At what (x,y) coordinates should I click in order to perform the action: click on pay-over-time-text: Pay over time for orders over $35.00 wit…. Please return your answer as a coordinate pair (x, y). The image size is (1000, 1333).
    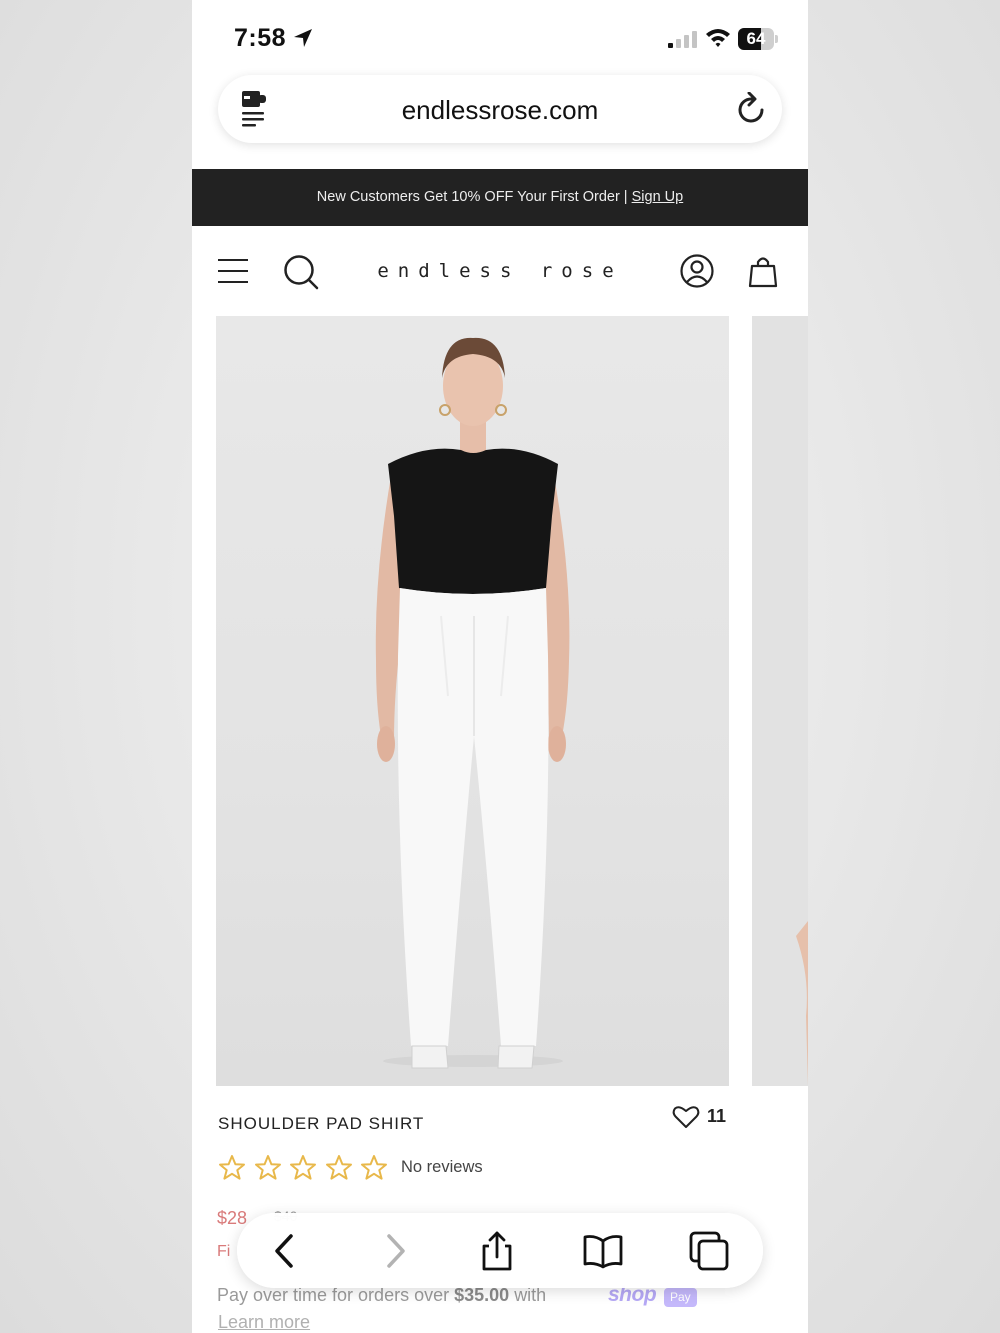
    Looking at the image, I should click on (381, 1295).